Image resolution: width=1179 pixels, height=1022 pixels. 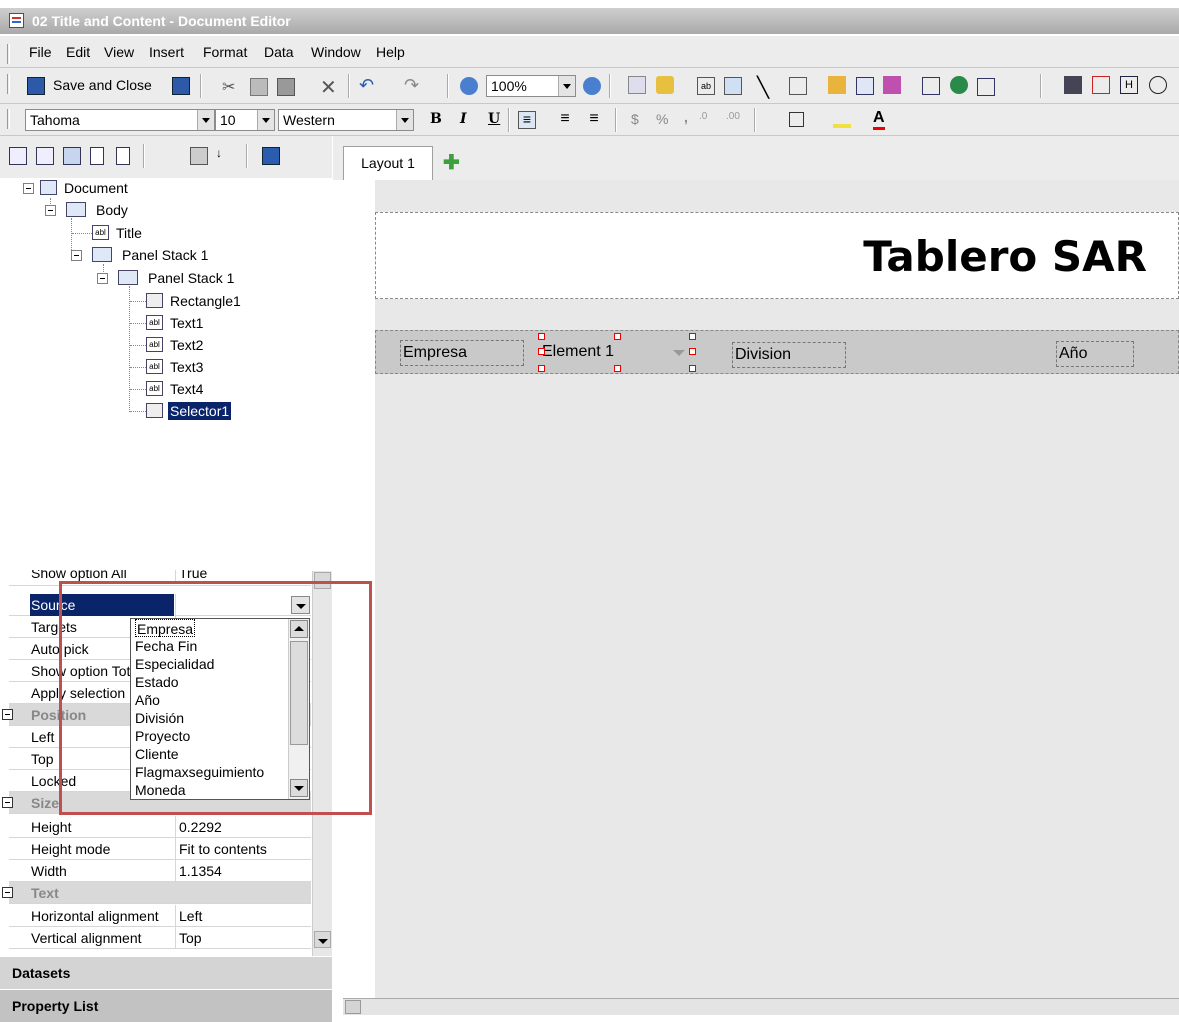 What do you see at coordinates (166, 52) in the screenshot?
I see `menu-insert: Insert` at bounding box center [166, 52].